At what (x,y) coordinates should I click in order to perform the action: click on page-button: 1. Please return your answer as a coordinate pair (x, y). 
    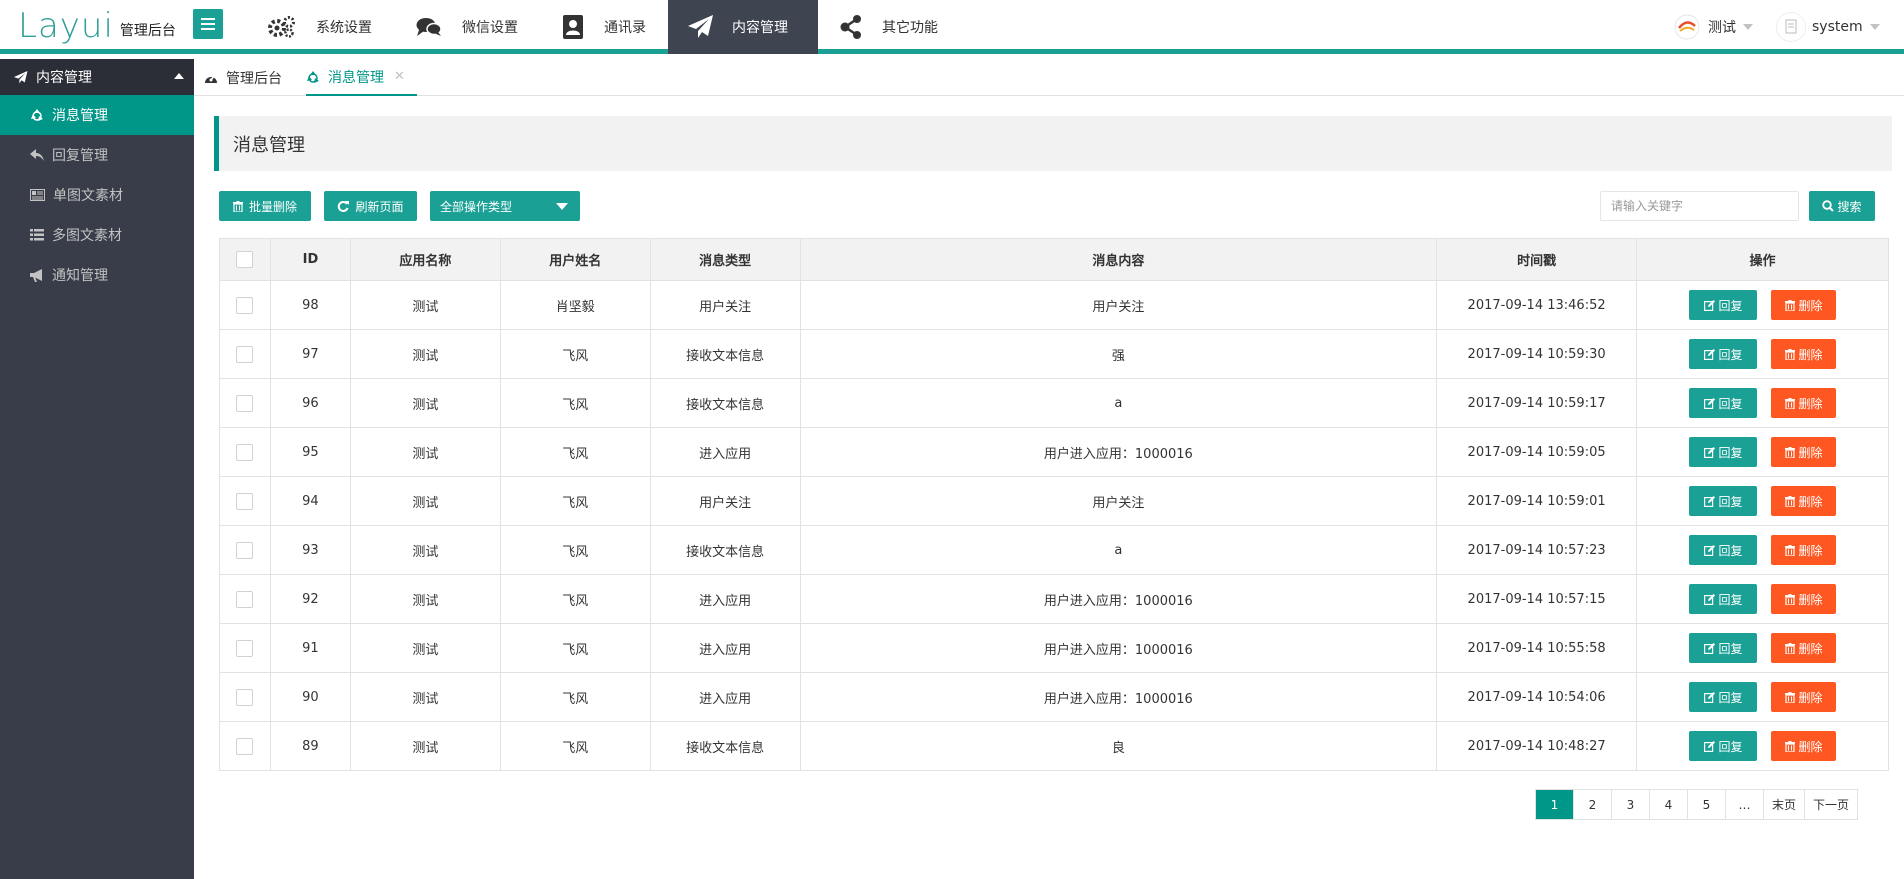
    Looking at the image, I should click on (1555, 804).